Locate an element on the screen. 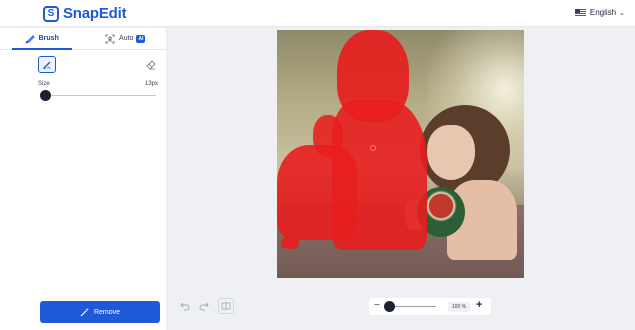 This screenshot has height=330, width=635. compare-button is located at coordinates (226, 306).